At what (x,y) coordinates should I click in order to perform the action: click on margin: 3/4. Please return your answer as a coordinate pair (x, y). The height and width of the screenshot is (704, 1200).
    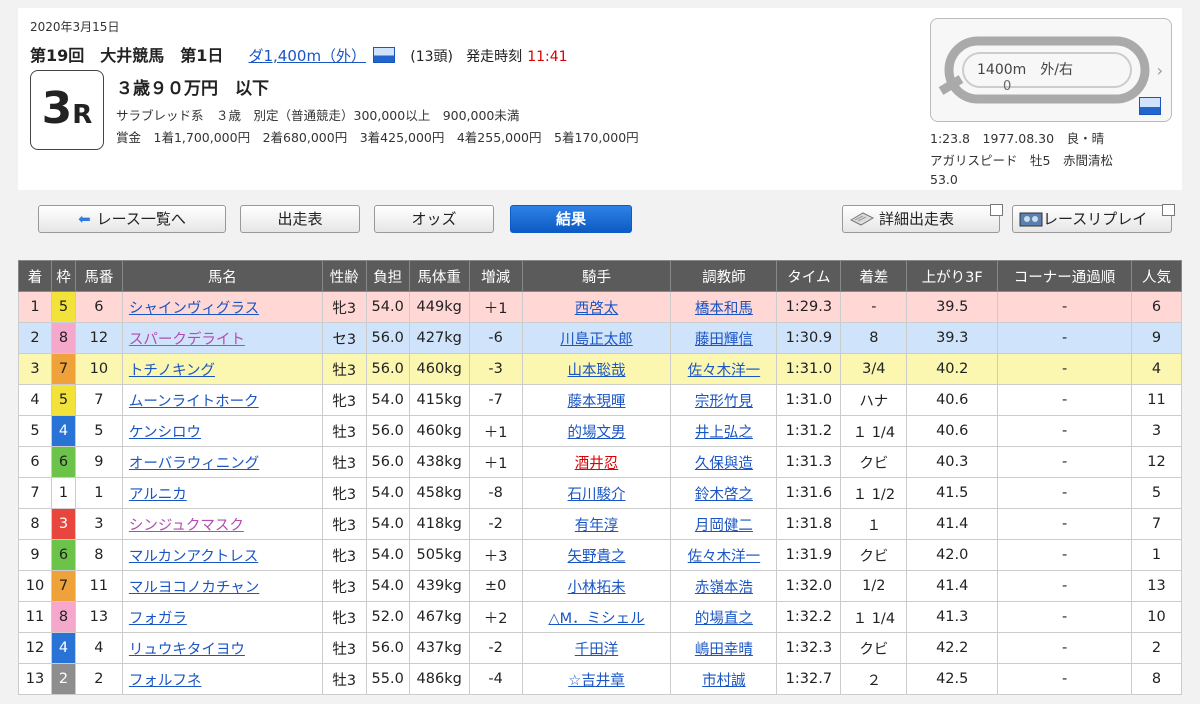
    Looking at the image, I should click on (874, 369).